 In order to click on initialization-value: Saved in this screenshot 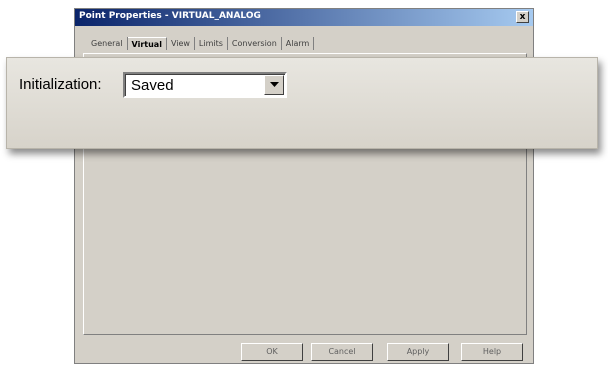, I will do `click(152, 85)`.